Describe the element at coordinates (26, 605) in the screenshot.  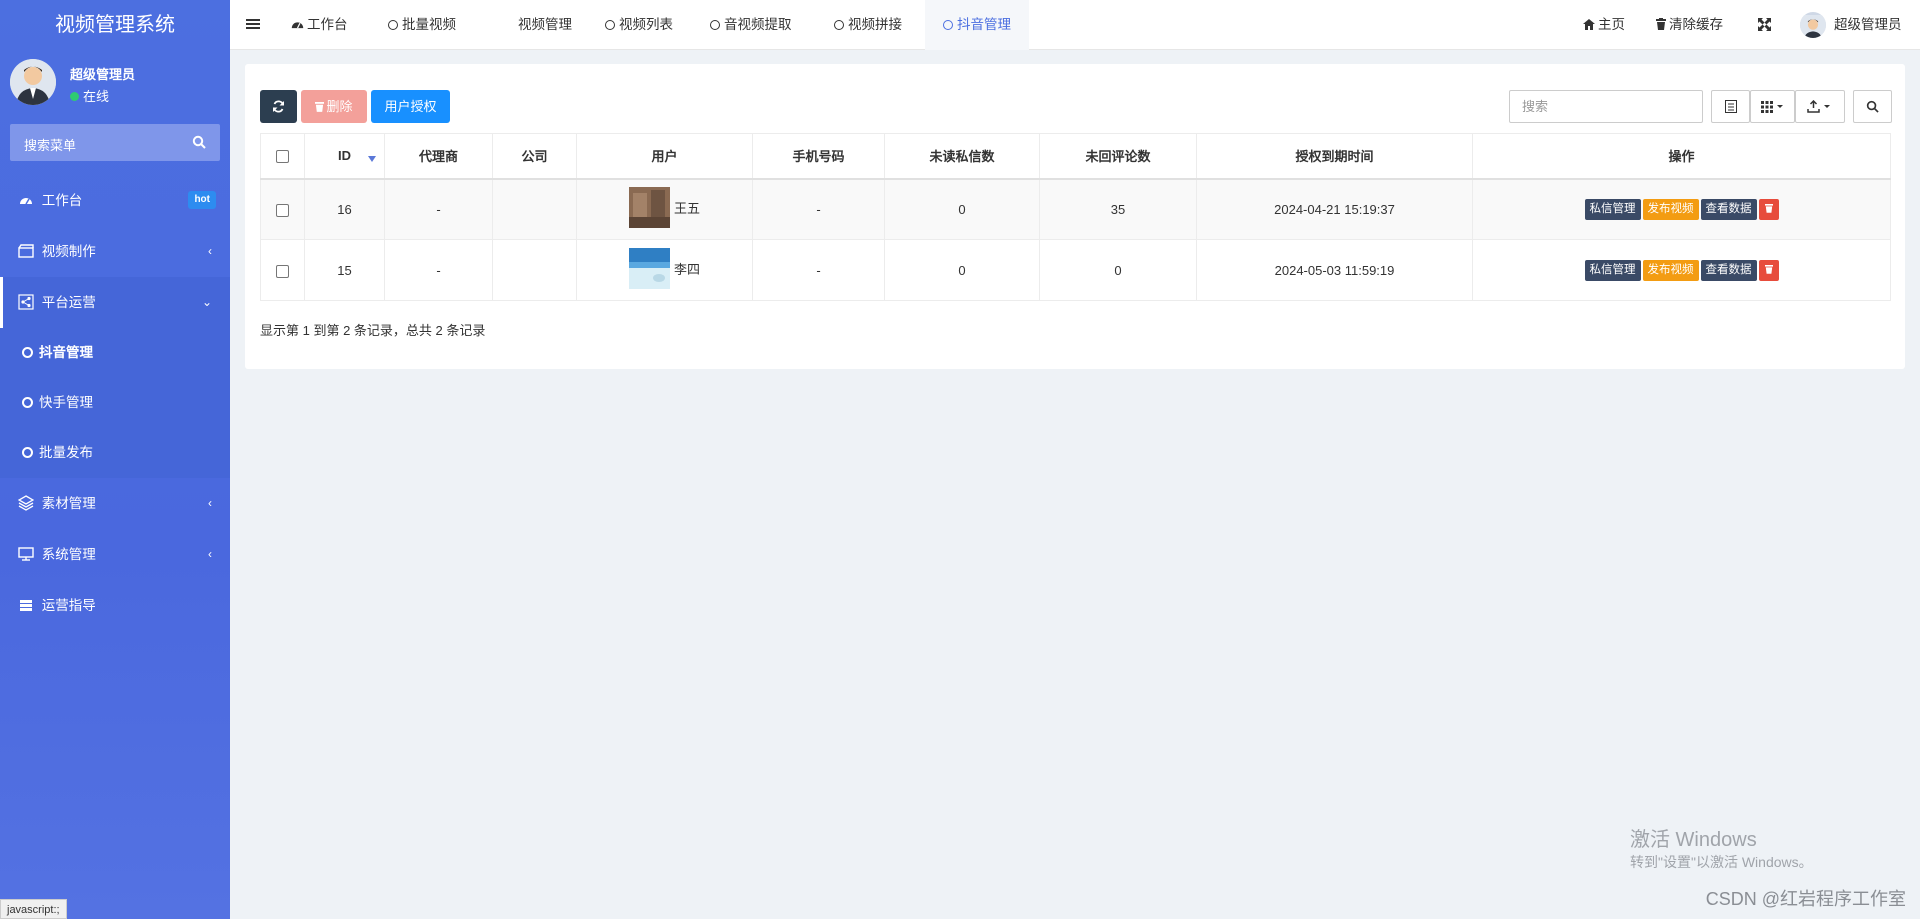
I see `server-icon` at that location.